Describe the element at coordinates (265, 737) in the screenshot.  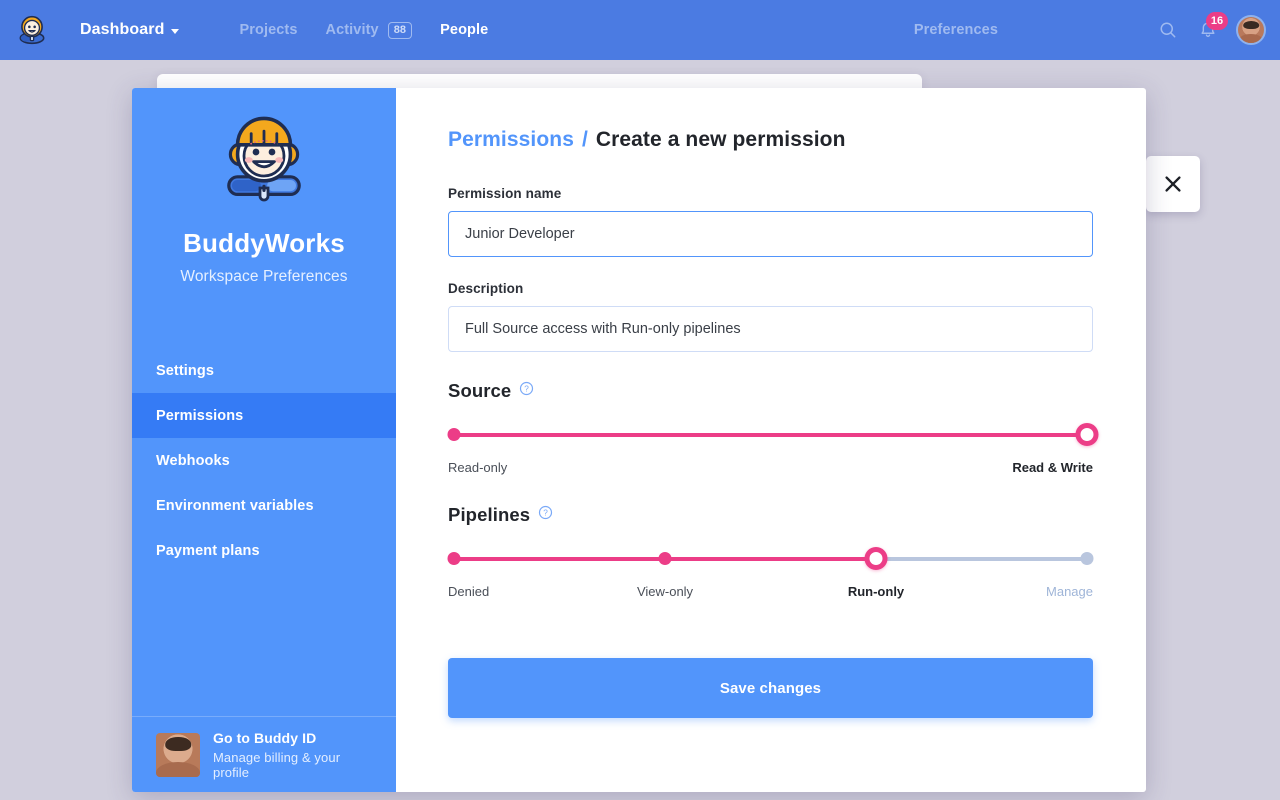
I see `buddy-id-title: Go to Buddy ID` at that location.